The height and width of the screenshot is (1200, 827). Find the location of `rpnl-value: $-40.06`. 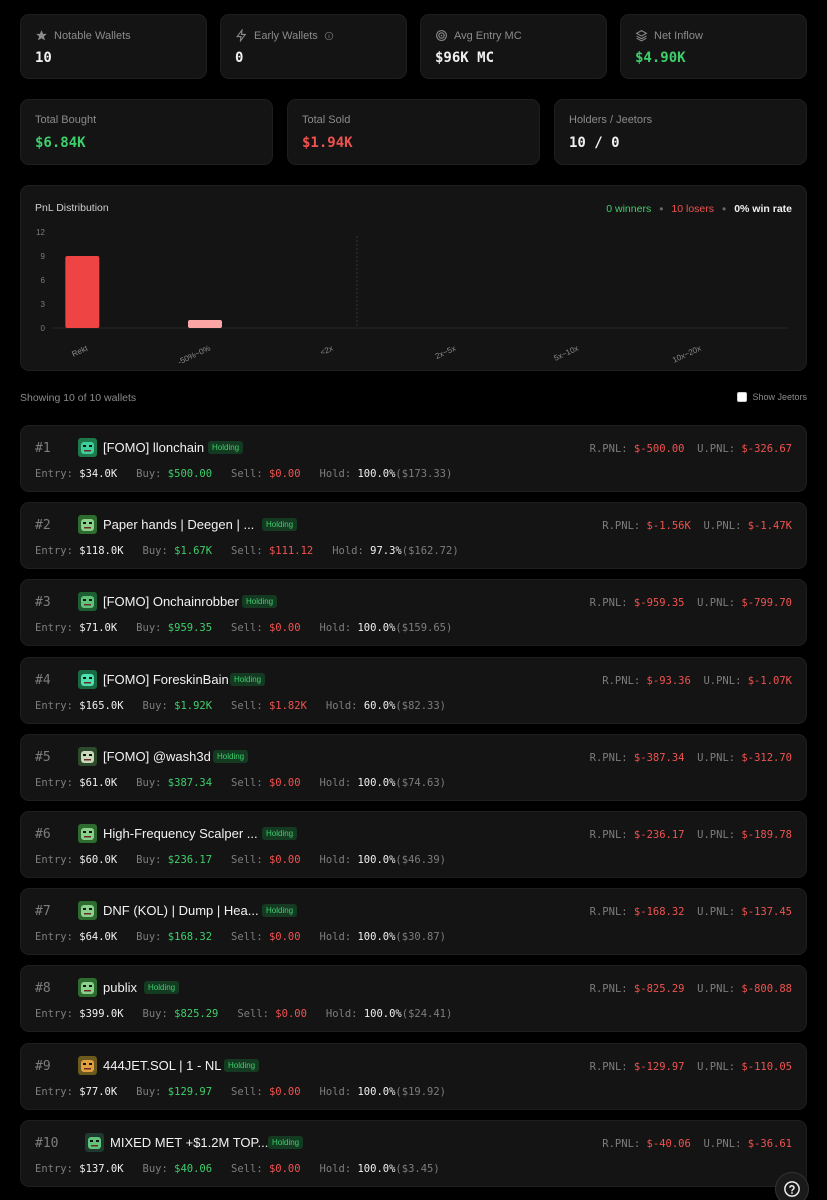

rpnl-value: $-40.06 is located at coordinates (668, 1144).